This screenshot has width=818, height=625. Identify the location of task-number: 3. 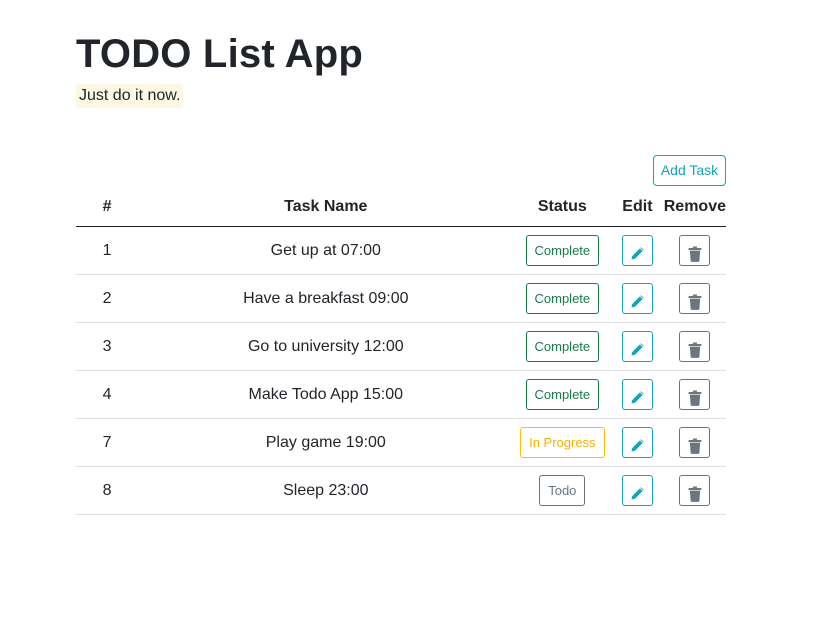
(107, 346).